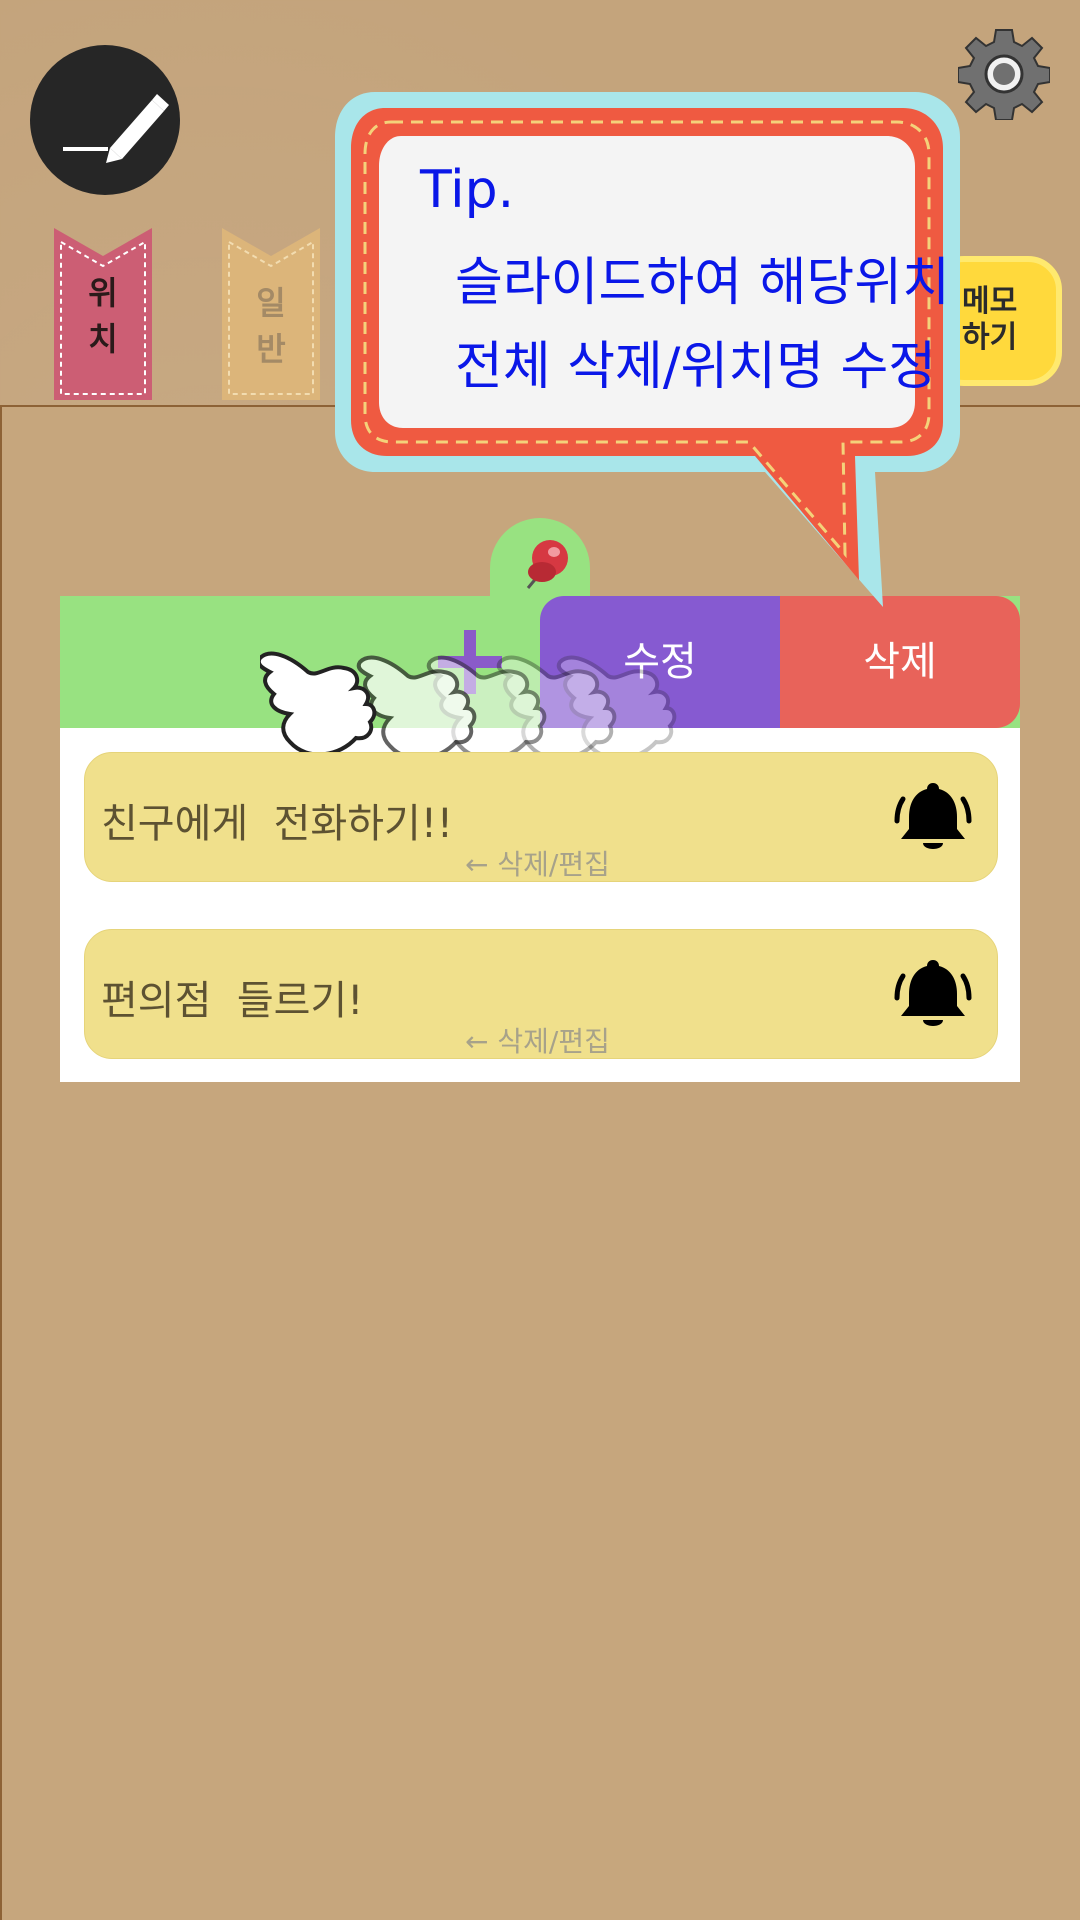  Describe the element at coordinates (660, 662) in the screenshot. I see `edit-location-button: 수정` at that location.